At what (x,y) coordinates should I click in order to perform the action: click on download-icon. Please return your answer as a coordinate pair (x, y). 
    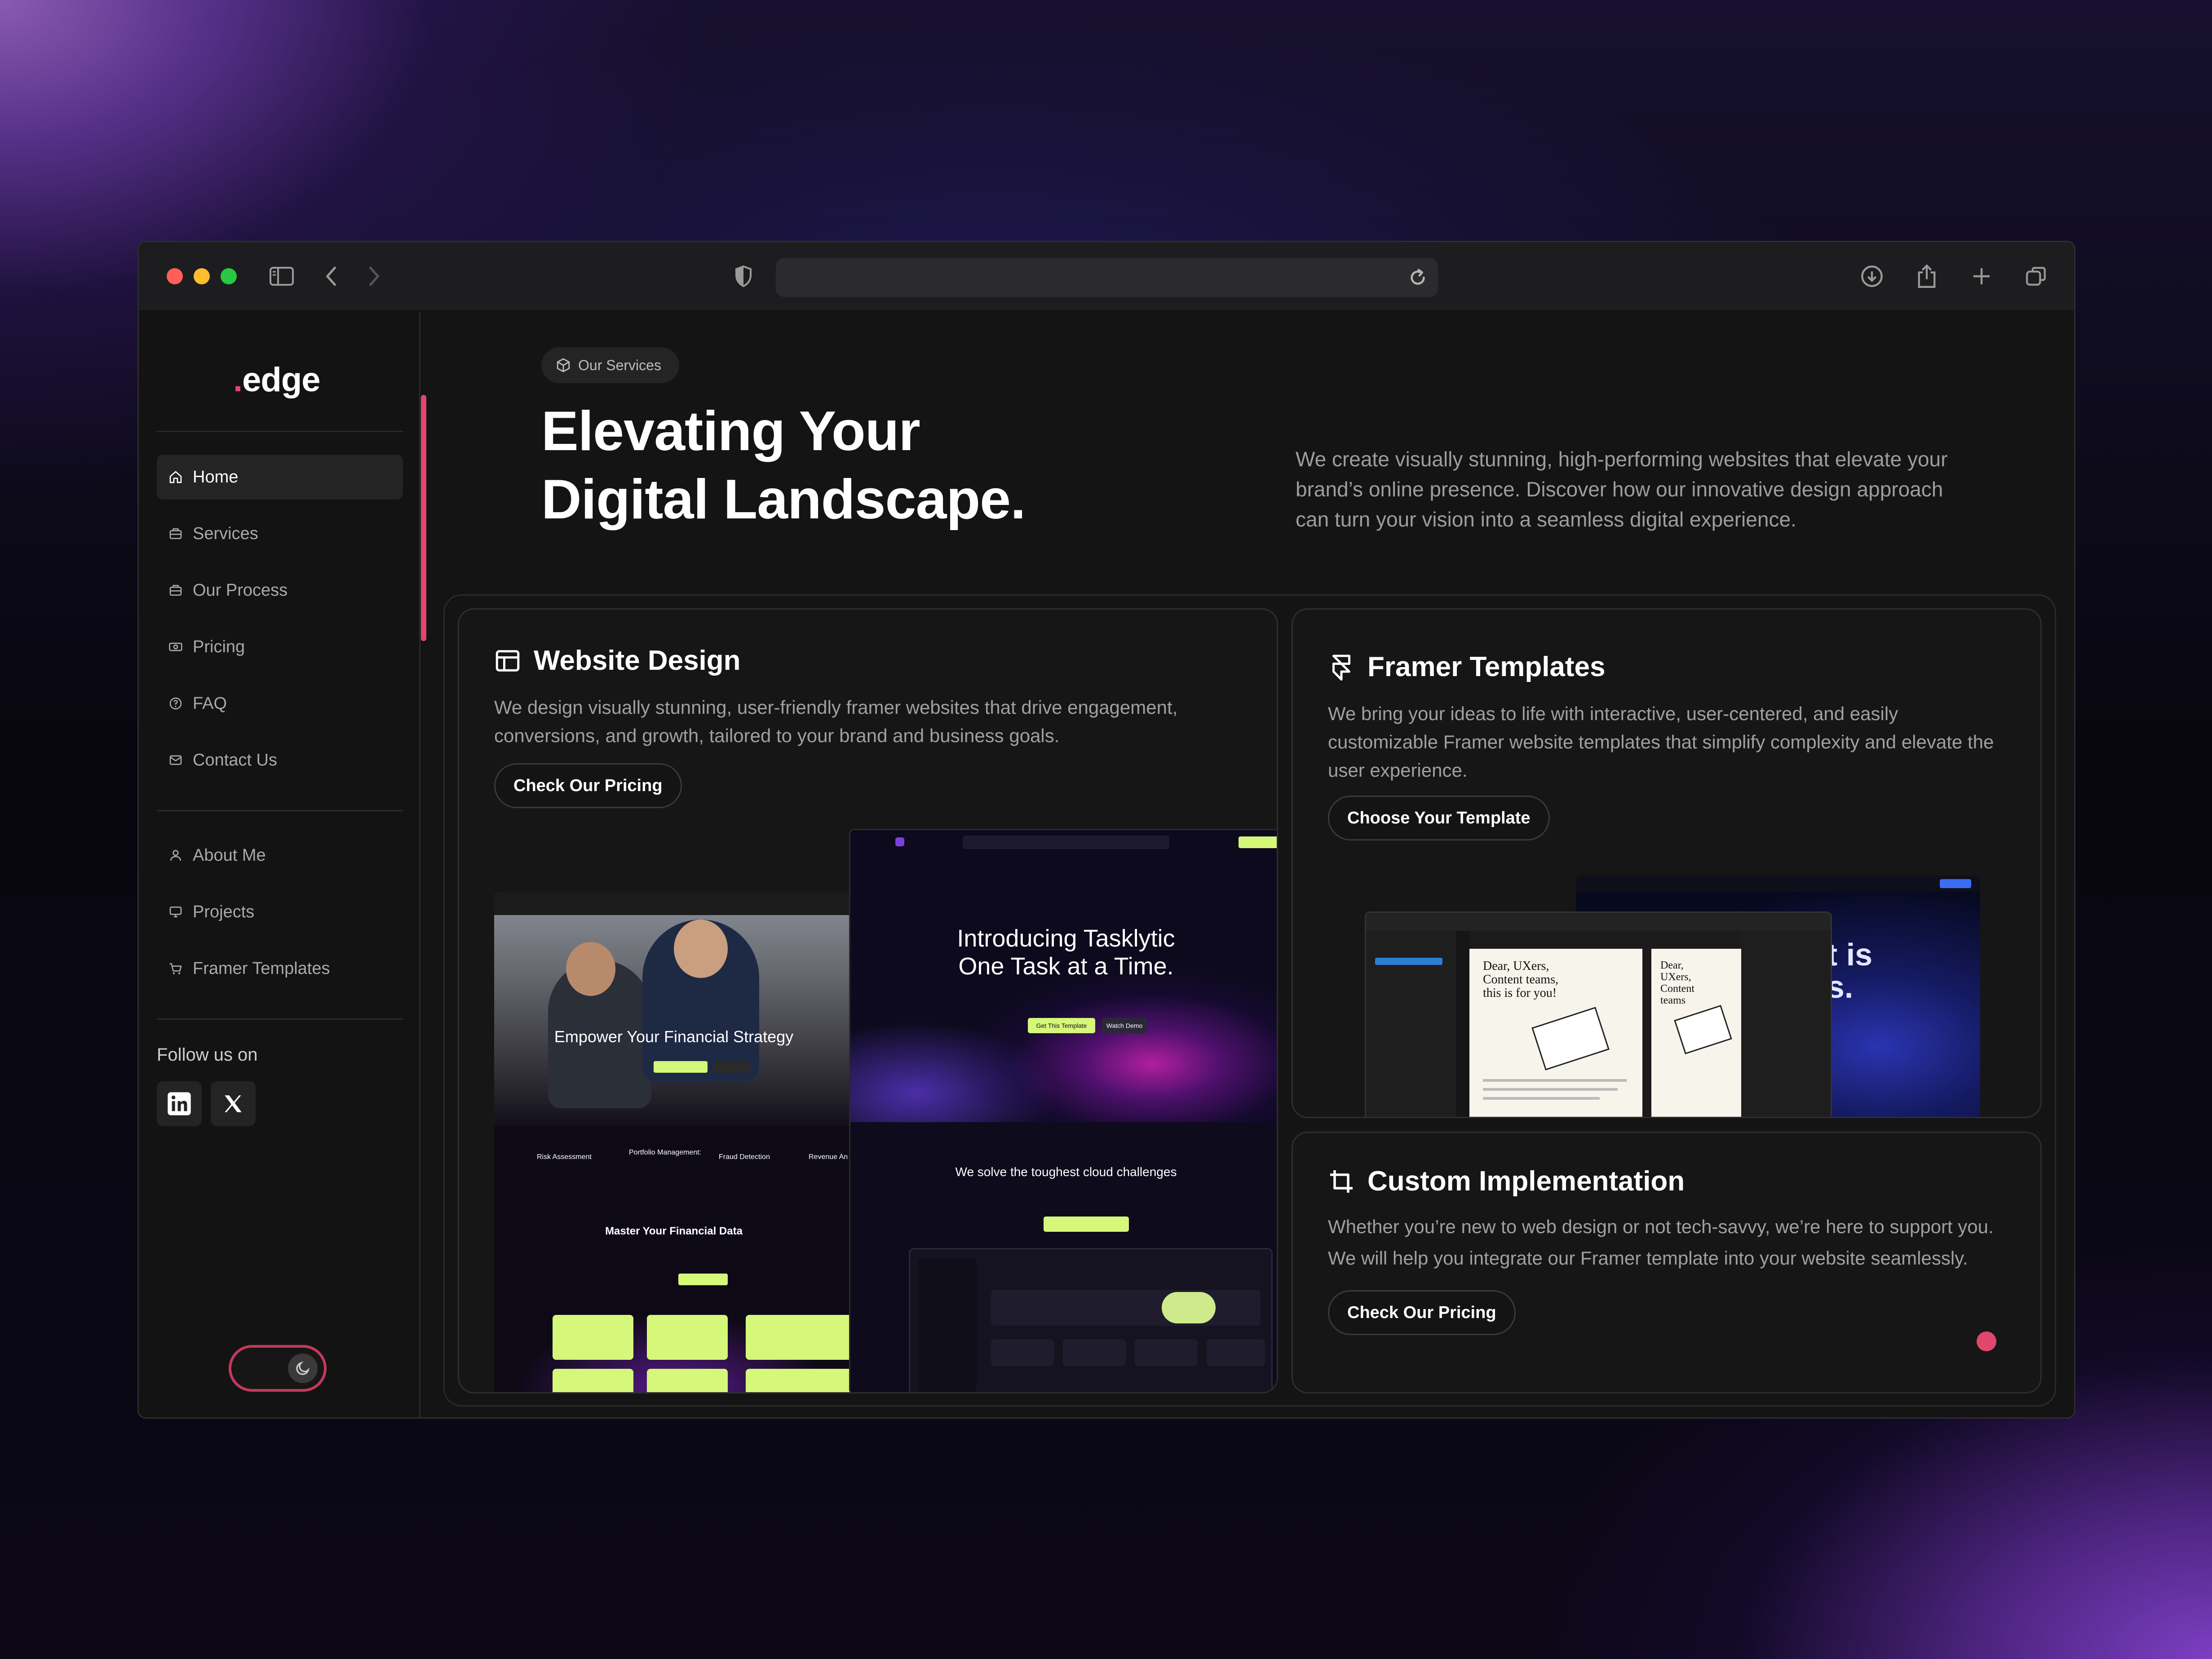
    Looking at the image, I should click on (1871, 276).